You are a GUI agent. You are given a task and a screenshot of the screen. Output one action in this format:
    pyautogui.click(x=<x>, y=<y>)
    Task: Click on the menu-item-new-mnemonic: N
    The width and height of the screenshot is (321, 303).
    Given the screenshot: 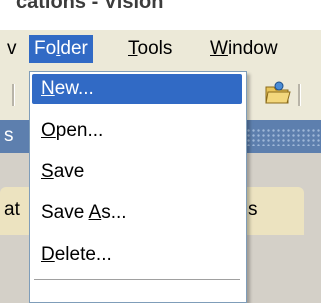 What is the action you would take?
    pyautogui.click(x=48, y=88)
    